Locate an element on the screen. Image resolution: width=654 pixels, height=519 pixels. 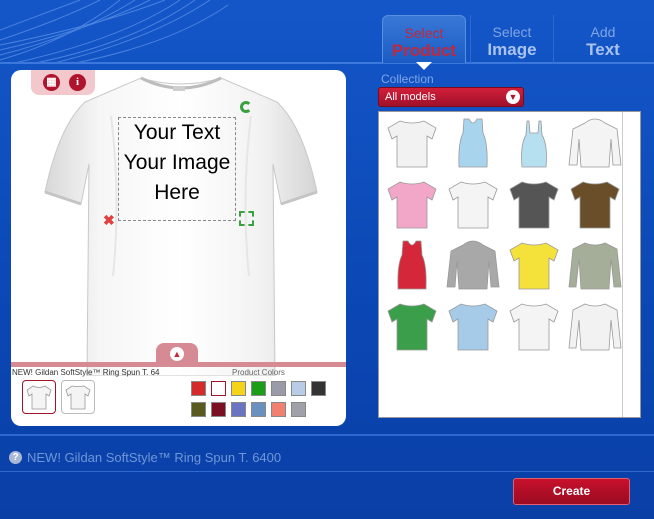
step-label-main: Product is located at coordinates (424, 50).